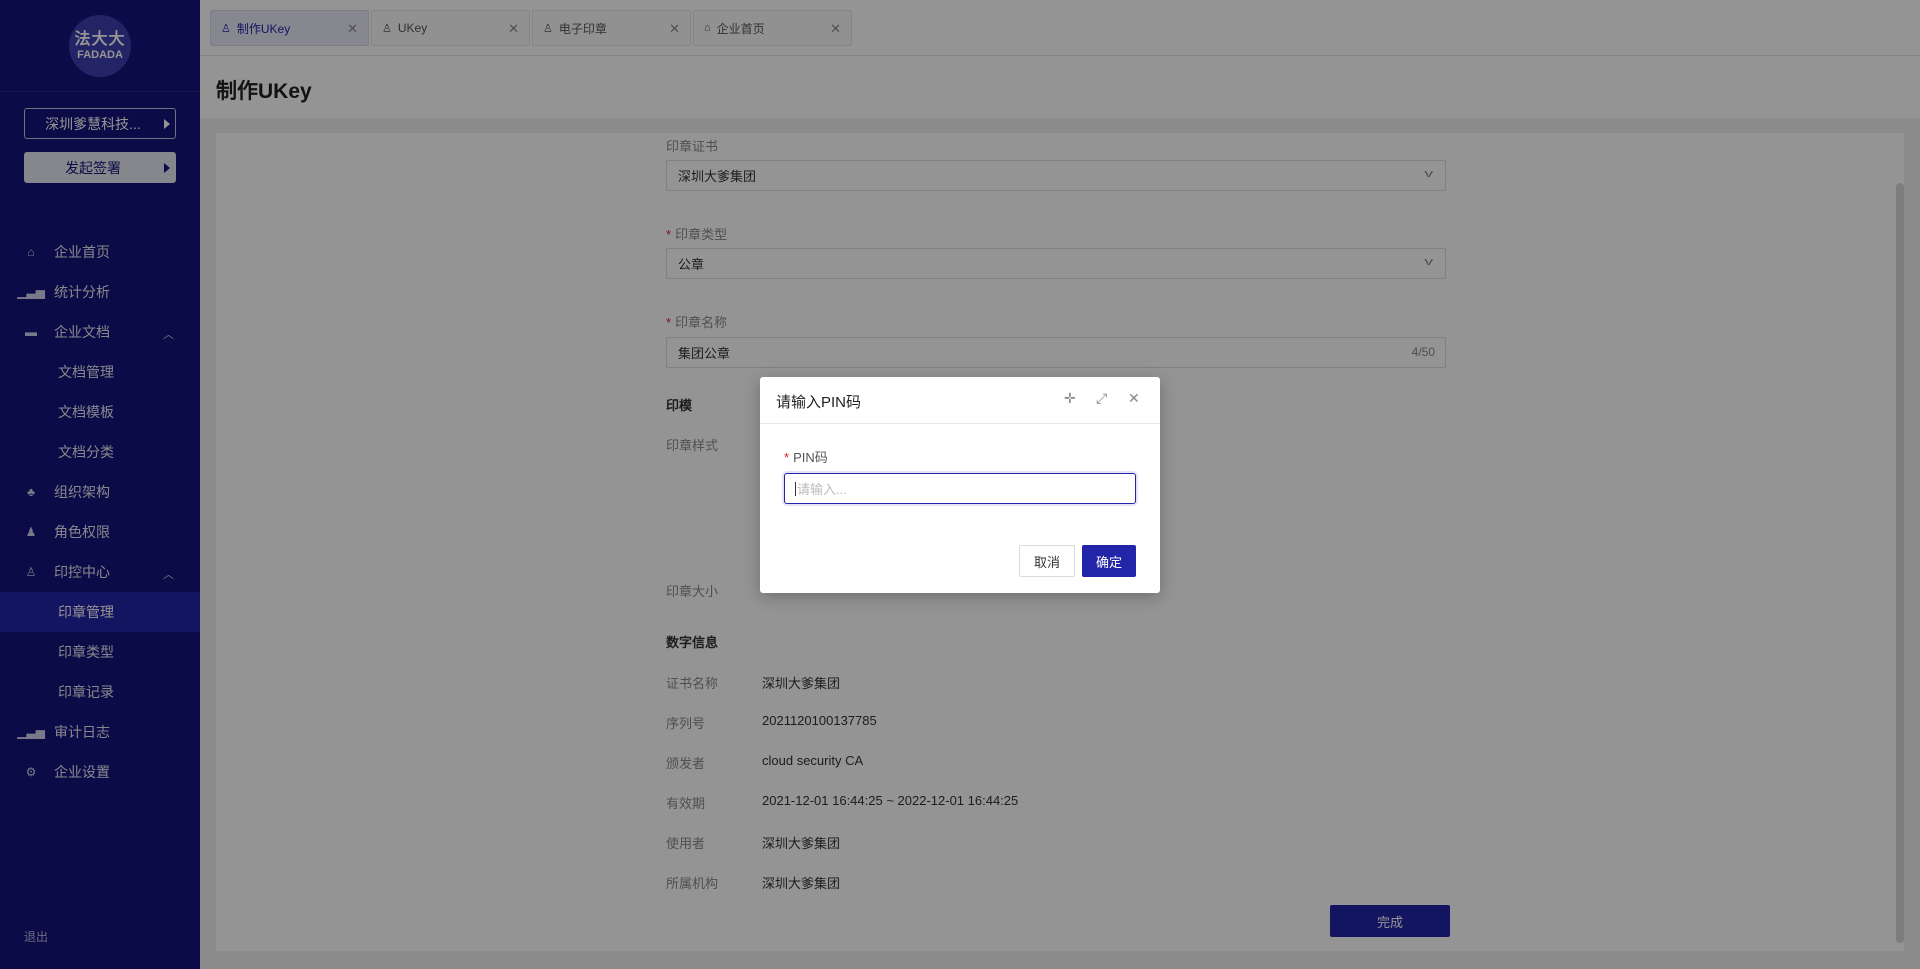  I want to click on drag-move-icon: ✛, so click(1070, 398).